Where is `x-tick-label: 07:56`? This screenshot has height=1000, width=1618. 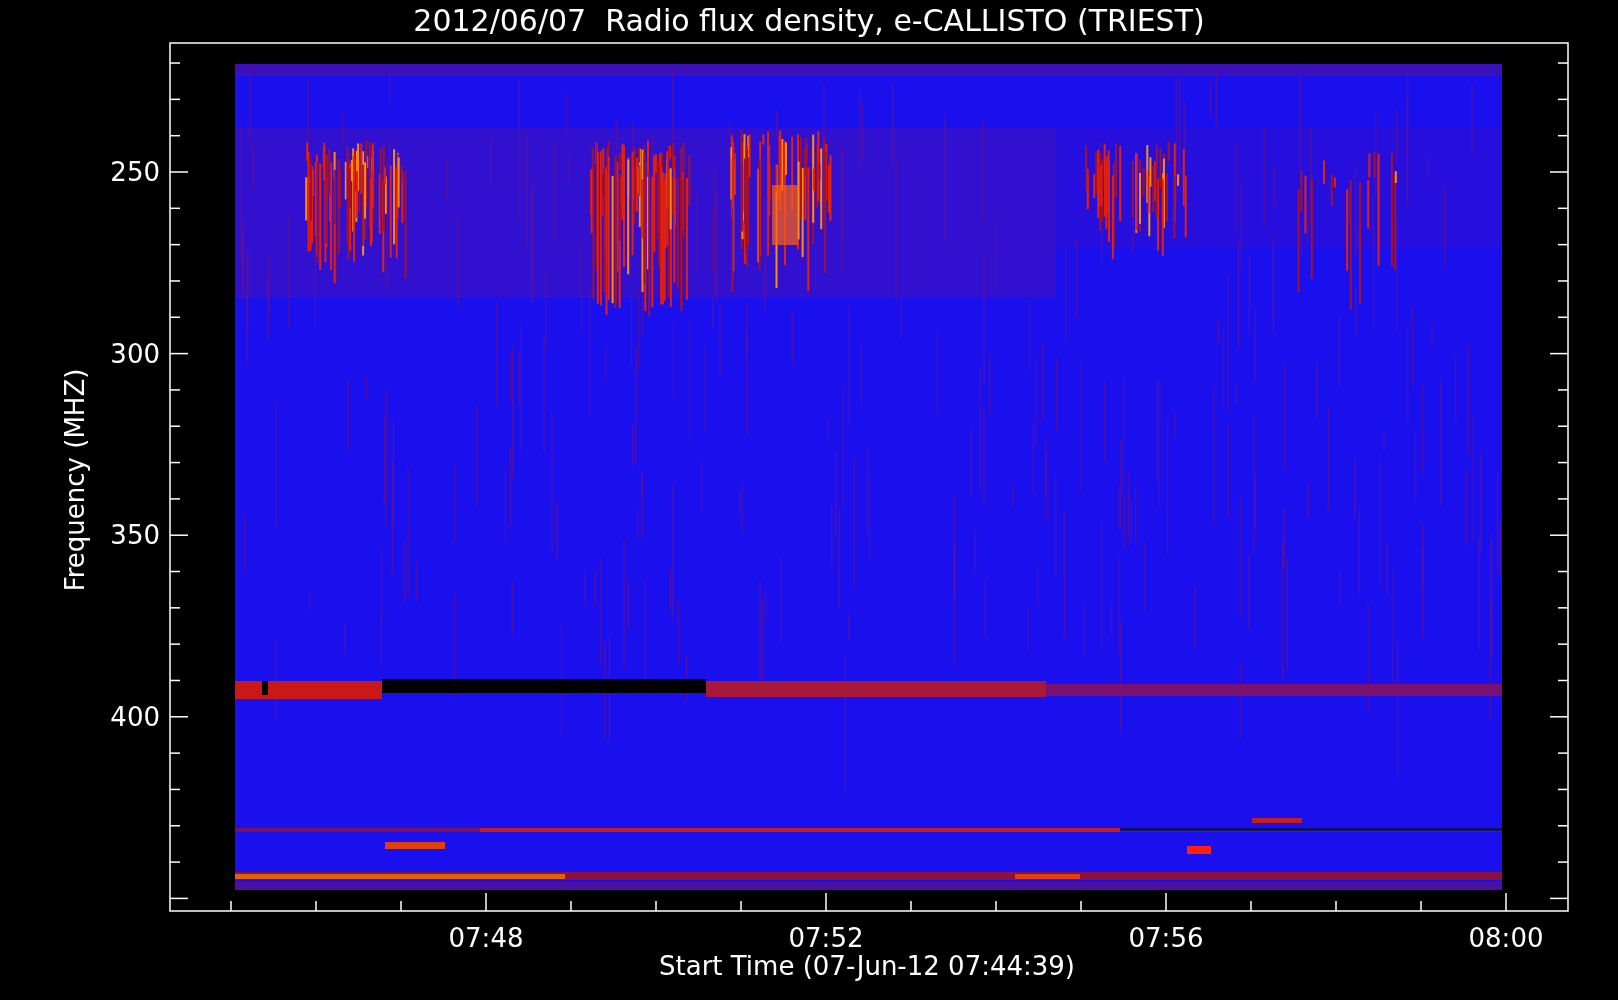
x-tick-label: 07:56 is located at coordinates (1166, 938).